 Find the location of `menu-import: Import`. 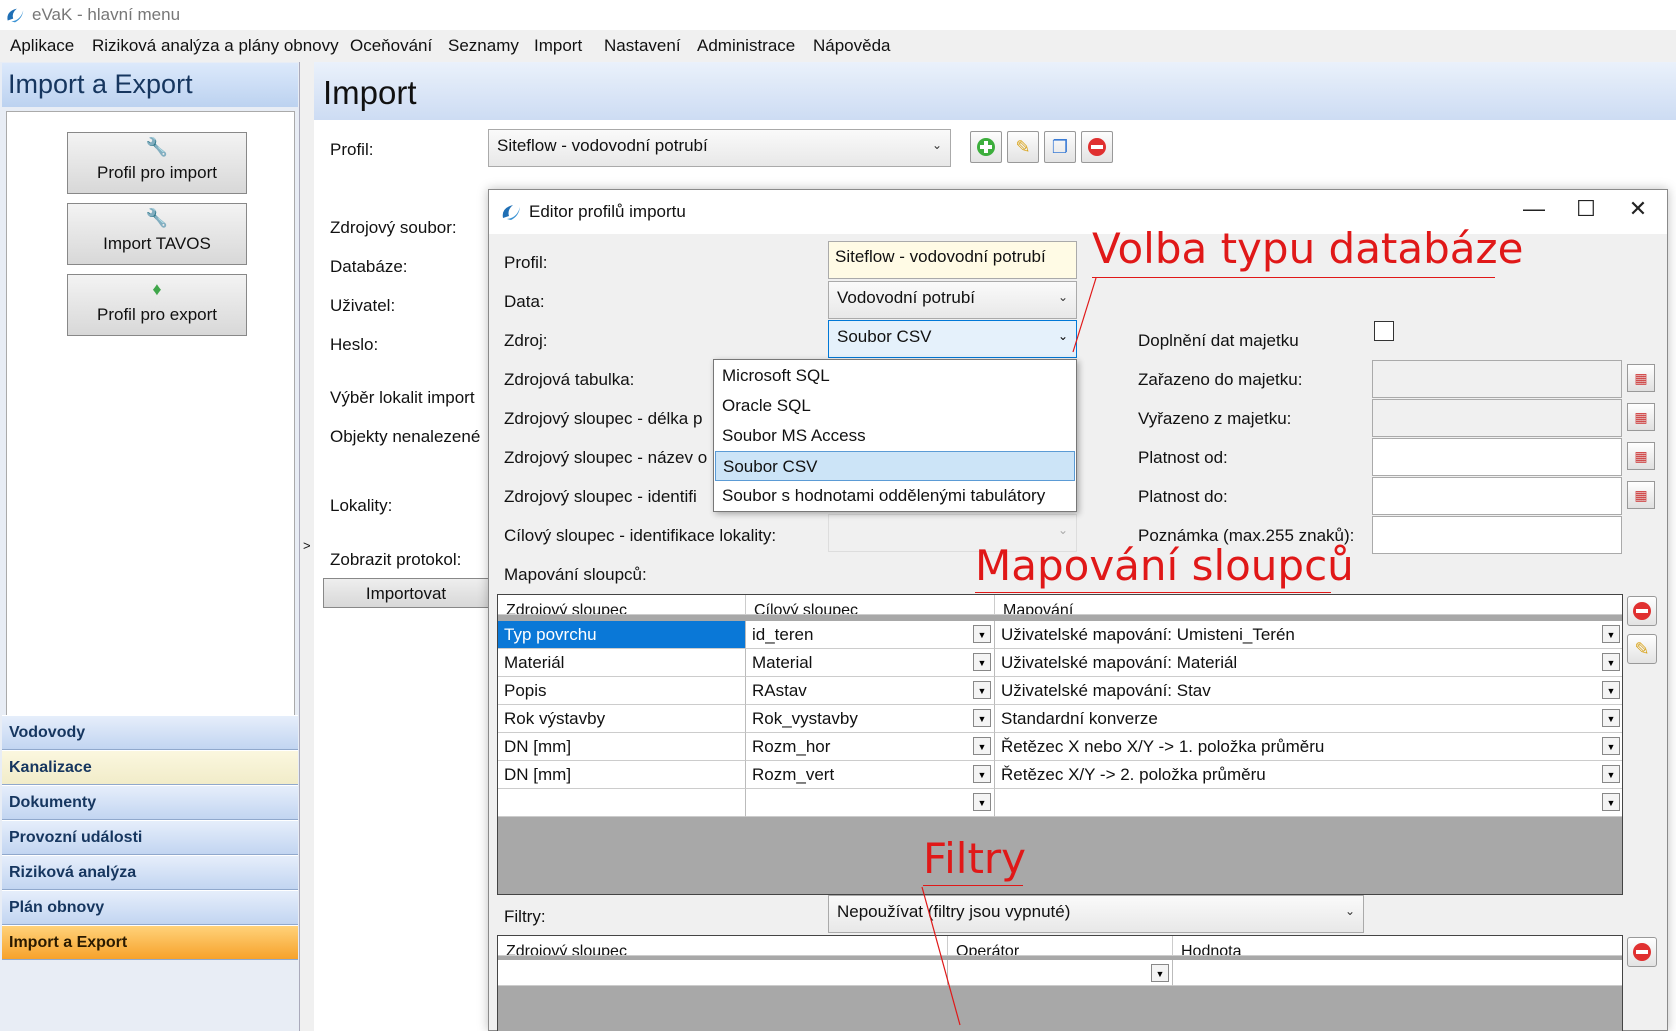

menu-import: Import is located at coordinates (558, 46).